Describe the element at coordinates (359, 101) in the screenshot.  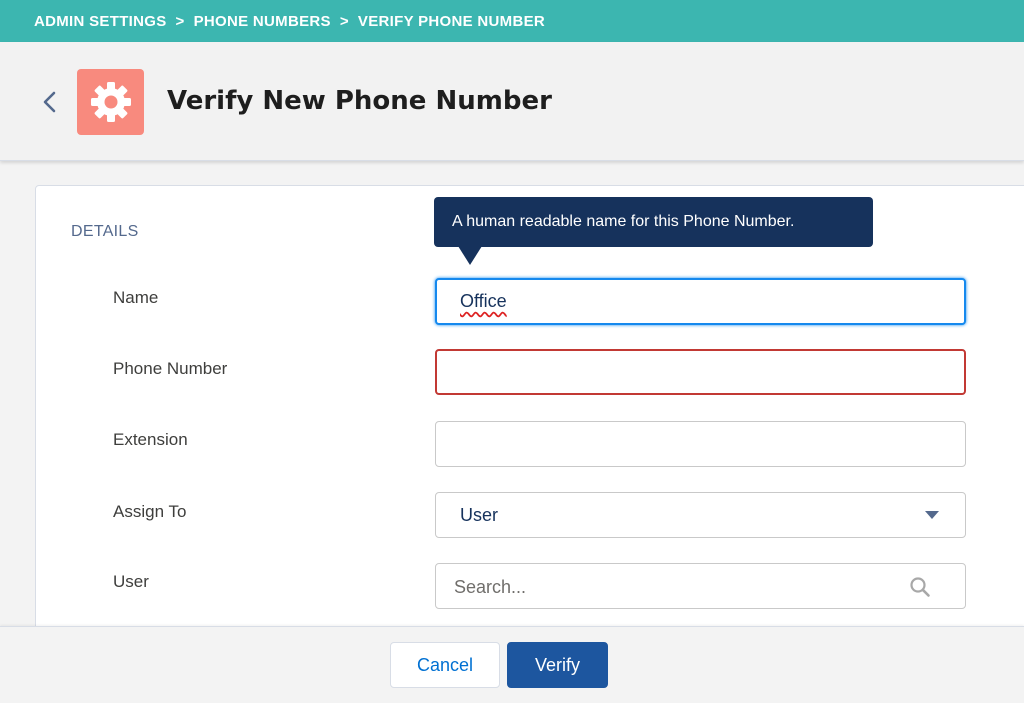
I see `page-title: Verify New Phone Number` at that location.